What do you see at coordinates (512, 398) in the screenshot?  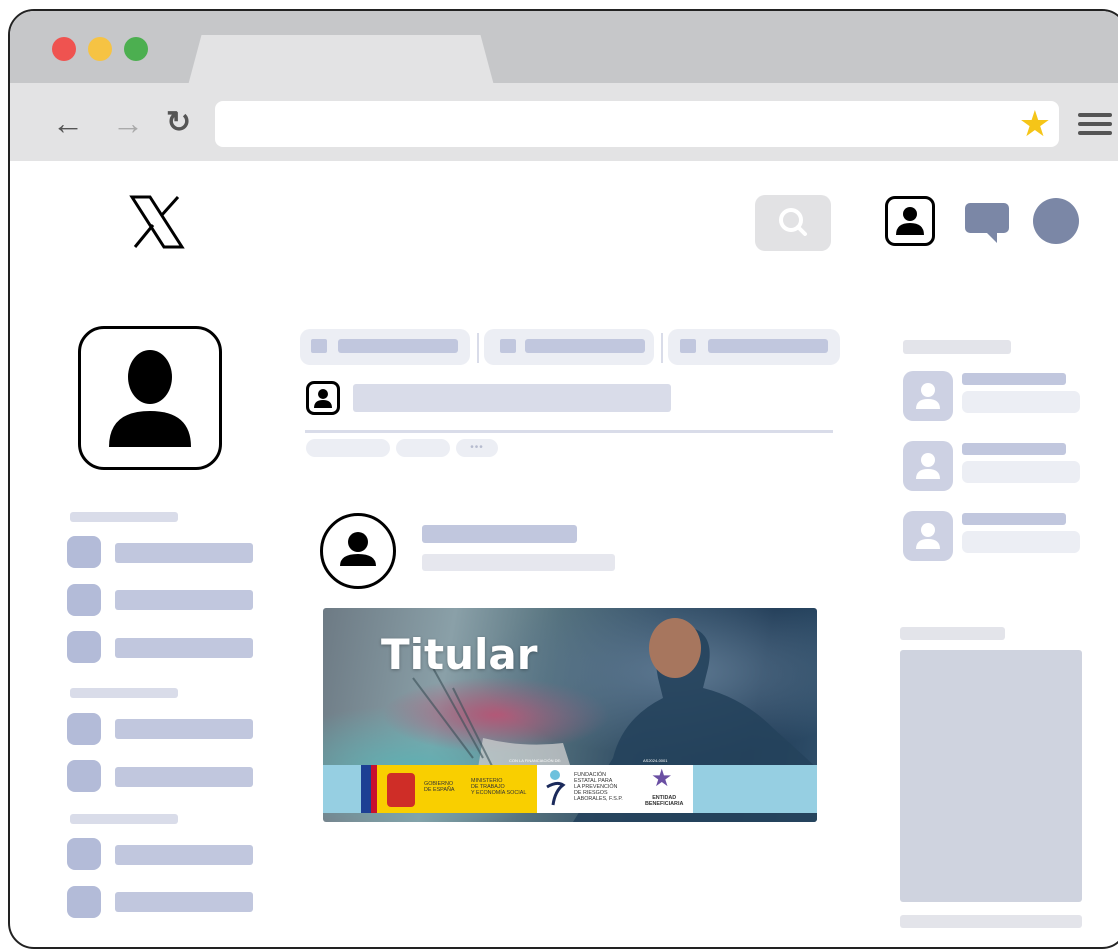 I see `header-title-placeholder` at bounding box center [512, 398].